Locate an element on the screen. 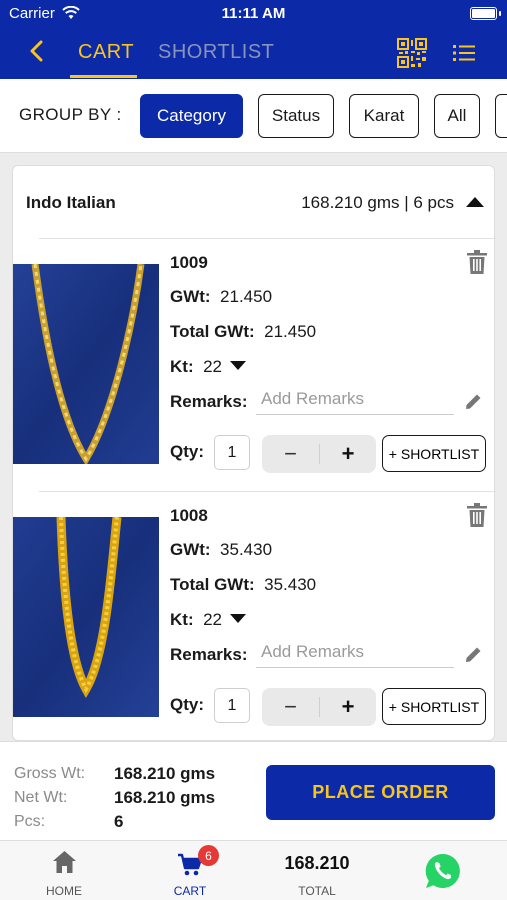 The width and height of the screenshot is (507, 900). gwt-value: 35.430 is located at coordinates (246, 549).